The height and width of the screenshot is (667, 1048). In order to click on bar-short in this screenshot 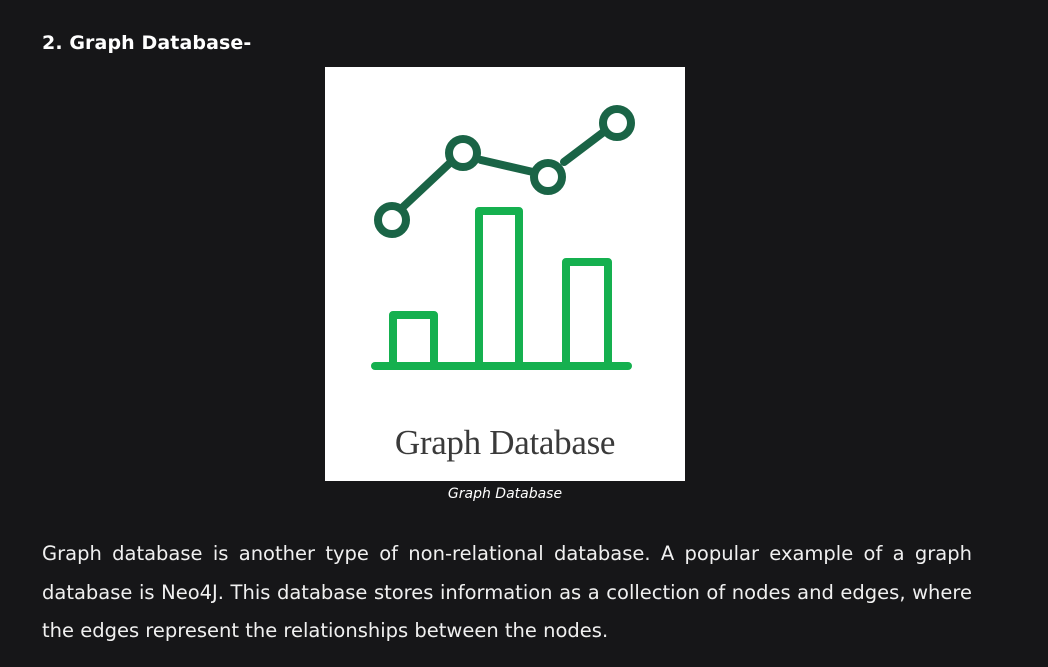, I will do `click(413, 339)`.